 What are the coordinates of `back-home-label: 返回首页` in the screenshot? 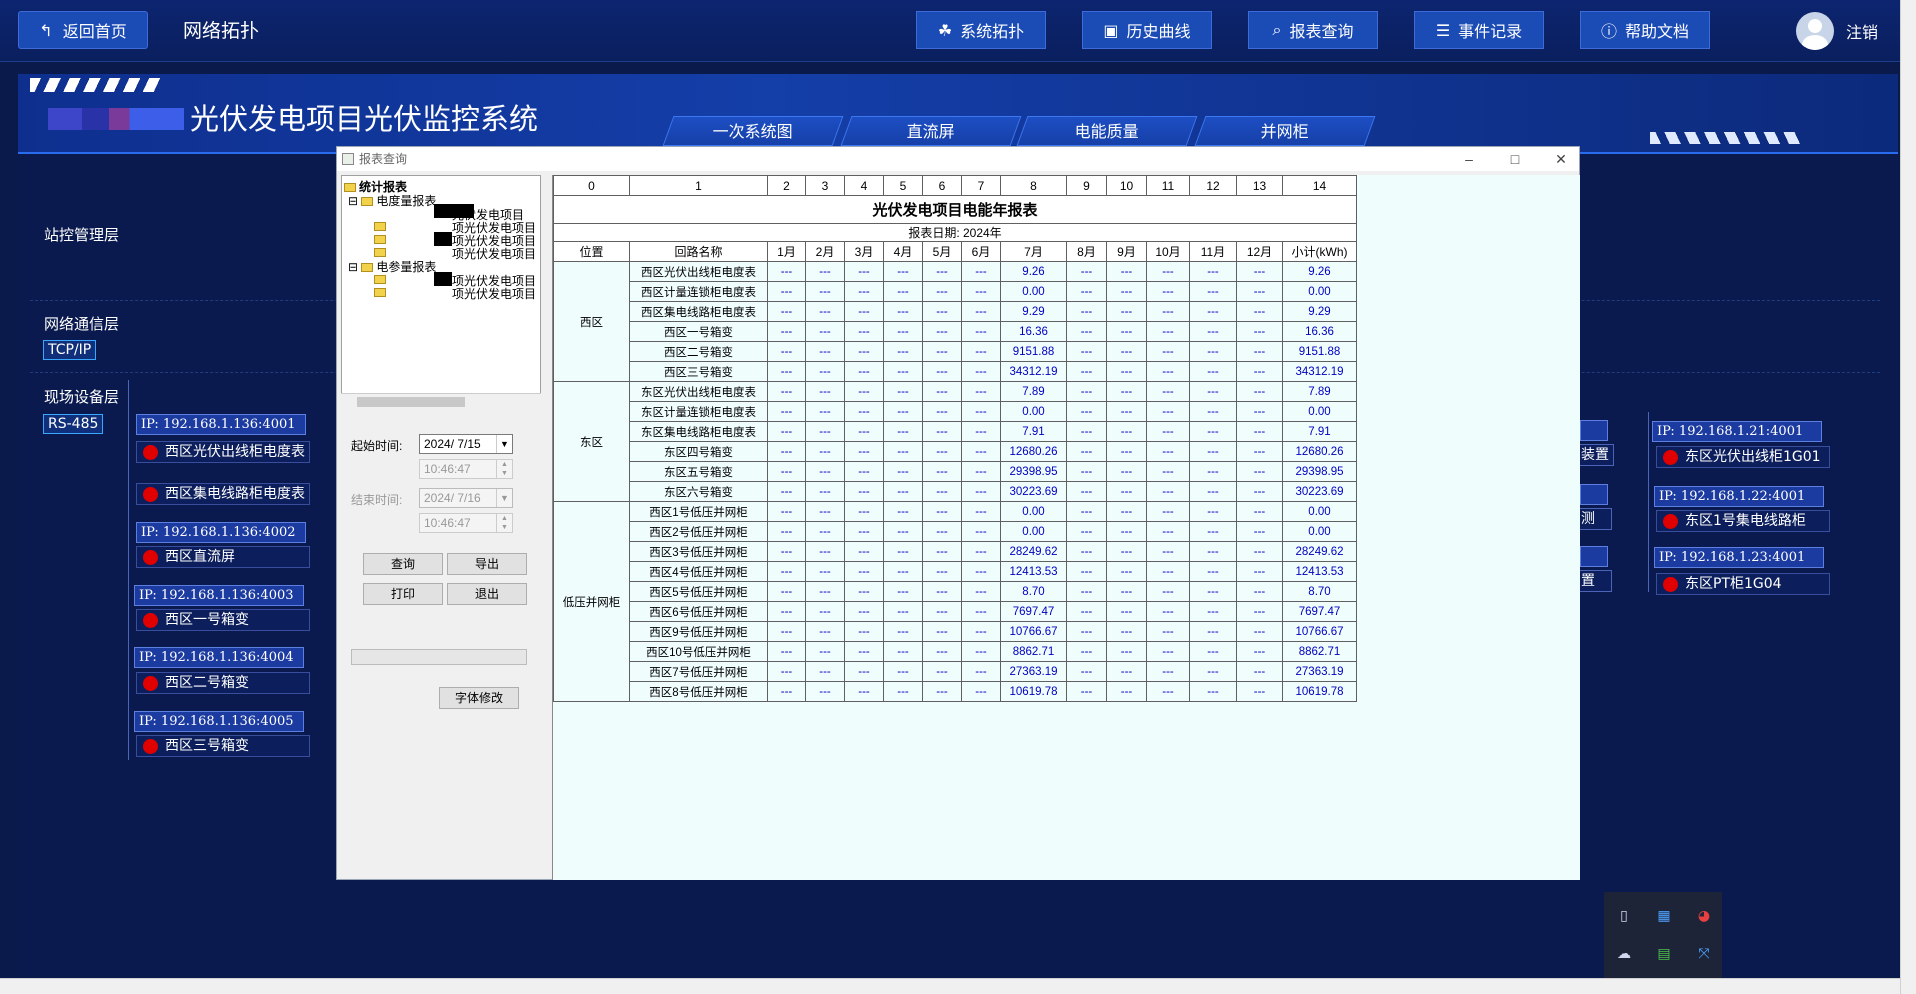 It's located at (94, 31).